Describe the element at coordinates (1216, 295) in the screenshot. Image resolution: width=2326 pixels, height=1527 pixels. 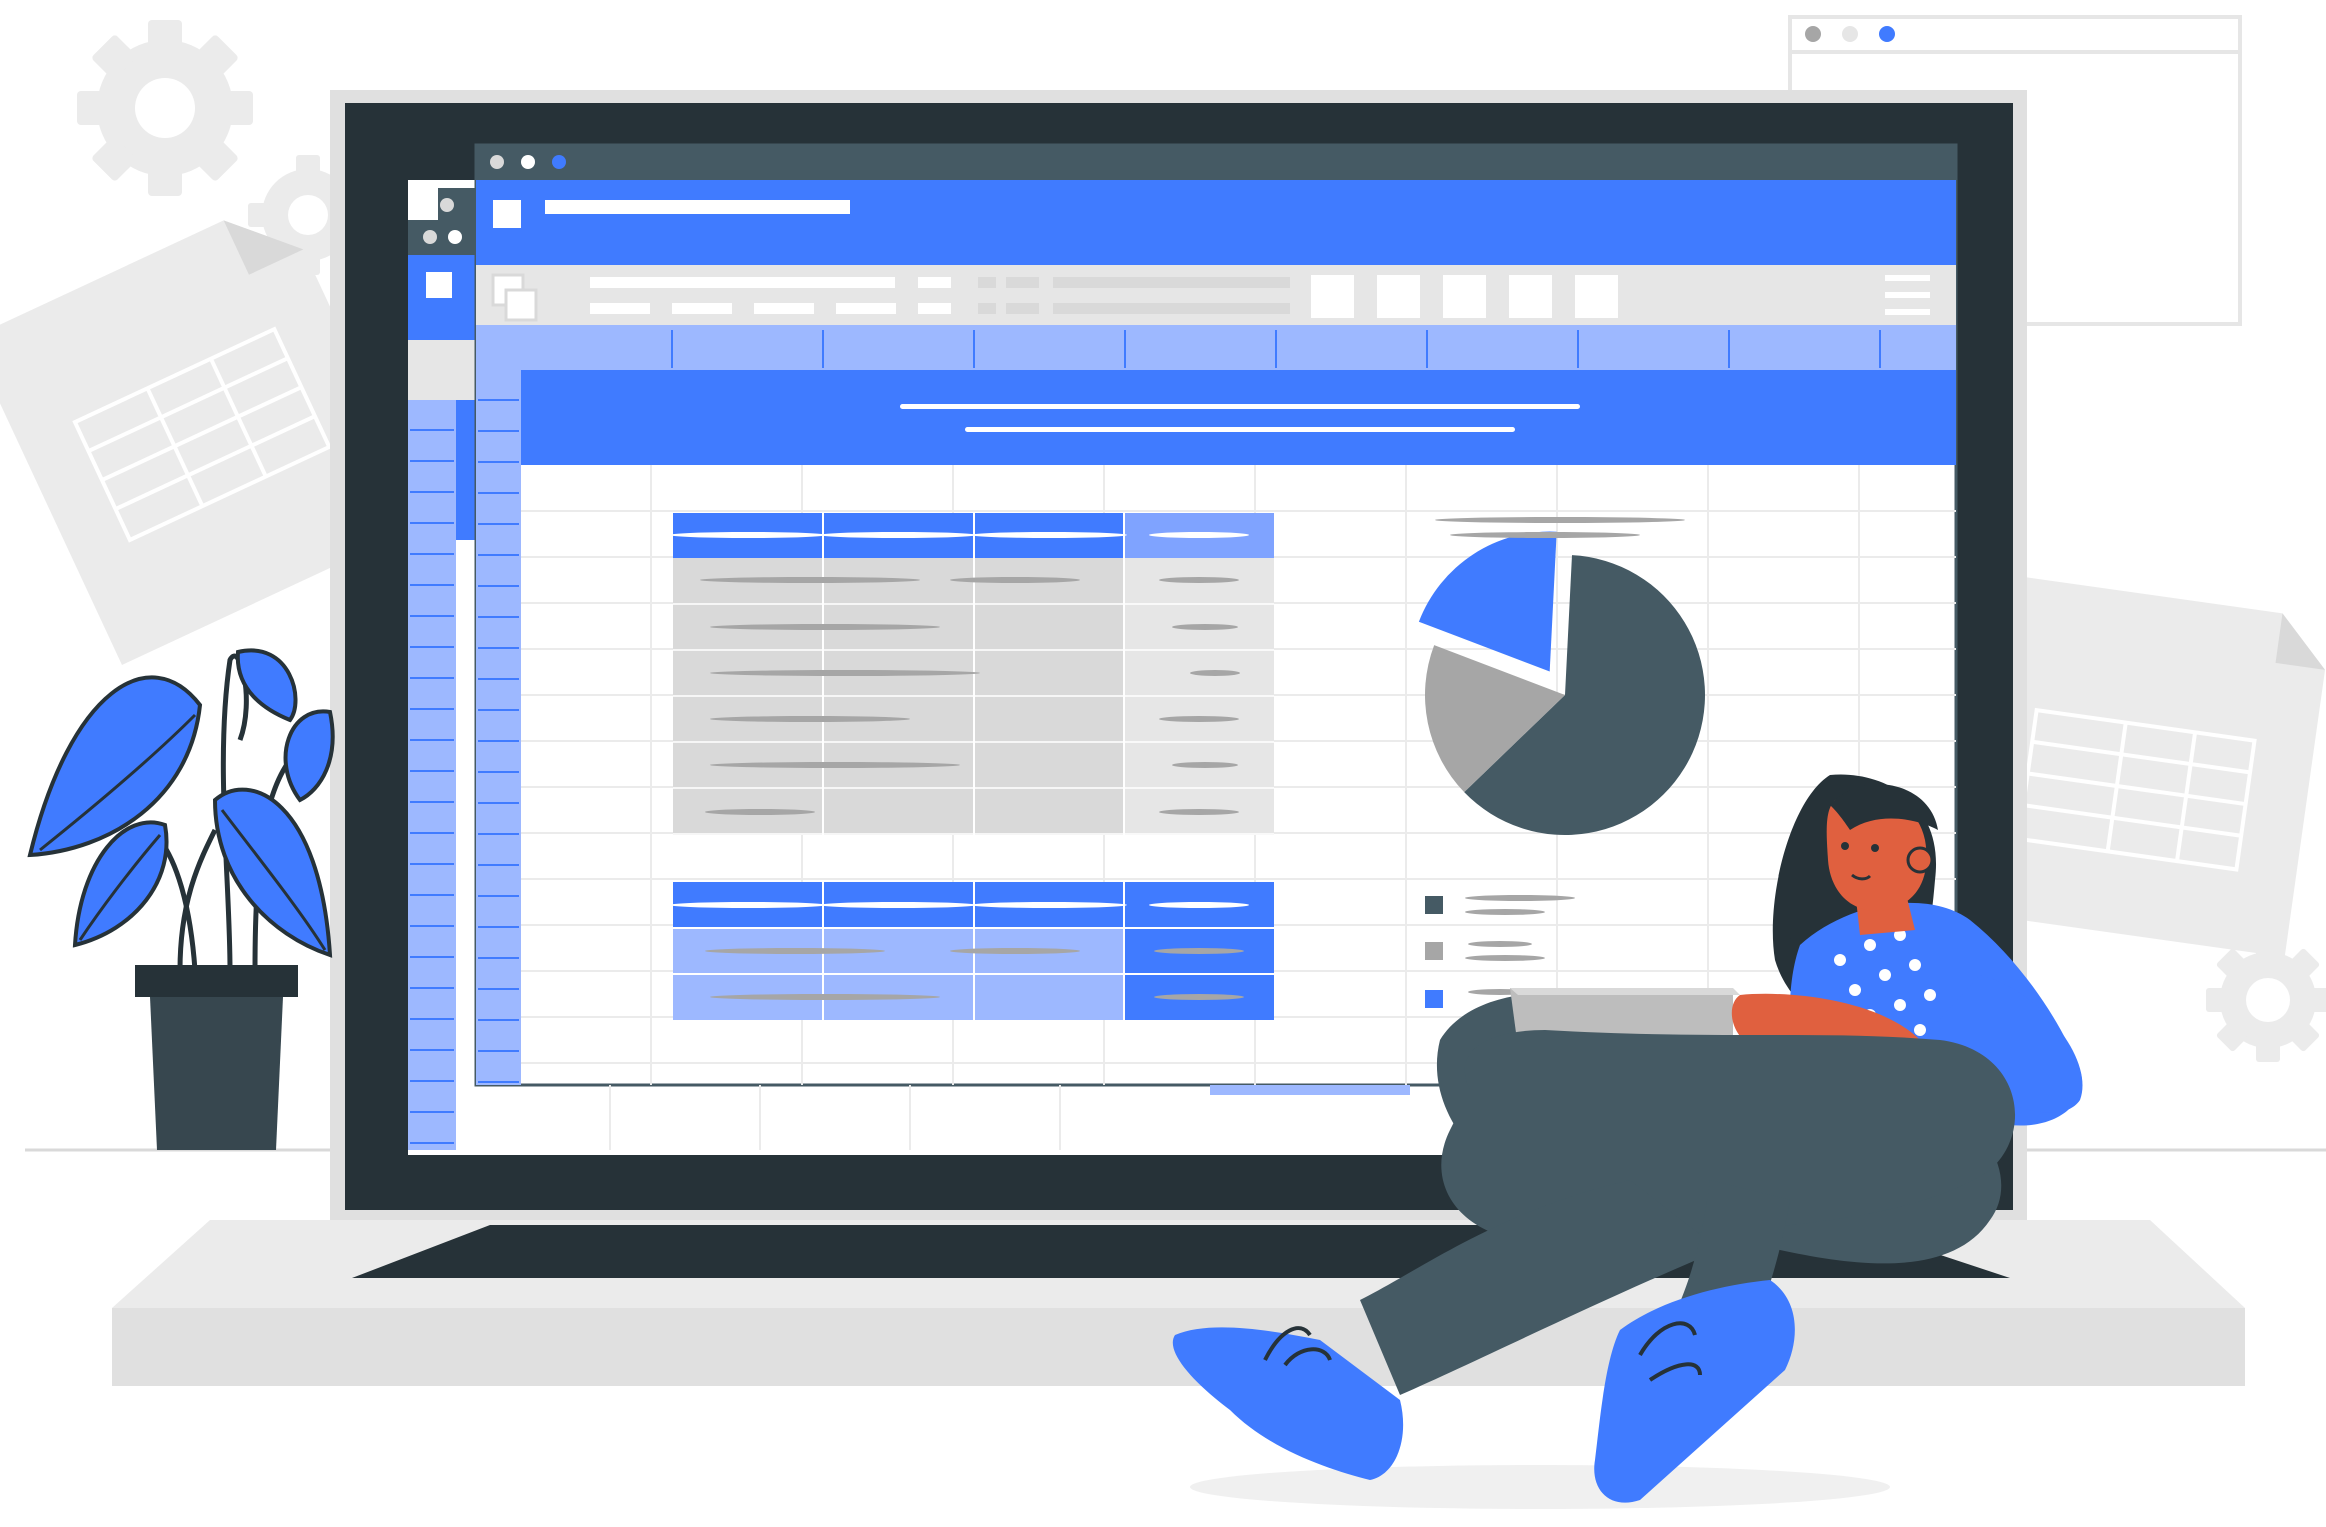
I see `toolbar` at that location.